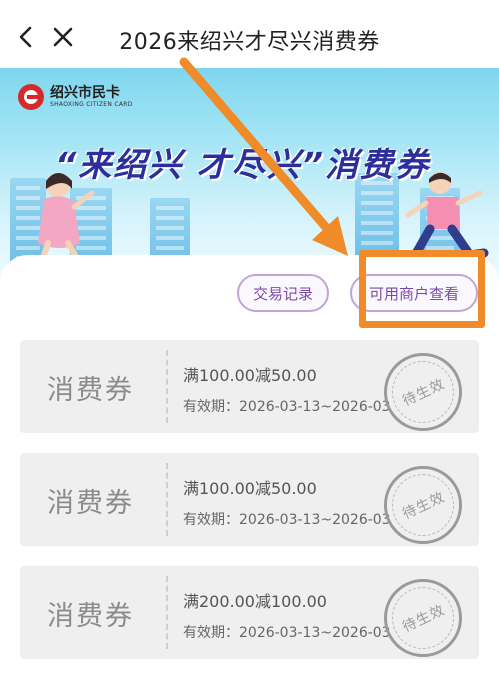 Image resolution: width=499 pixels, height=686 pixels. What do you see at coordinates (31, 97) in the screenshot?
I see `logo-icon` at bounding box center [31, 97].